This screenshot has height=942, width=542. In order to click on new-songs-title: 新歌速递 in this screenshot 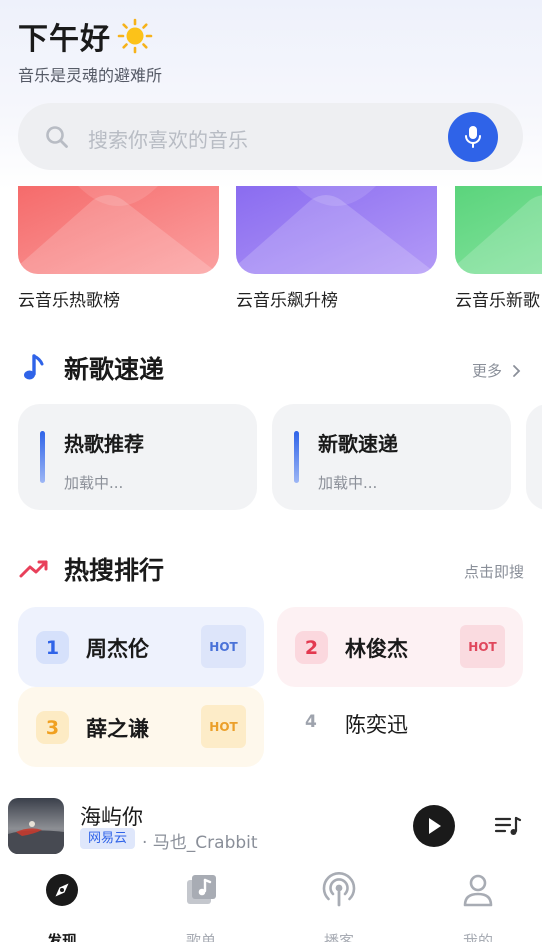, I will do `click(114, 369)`.